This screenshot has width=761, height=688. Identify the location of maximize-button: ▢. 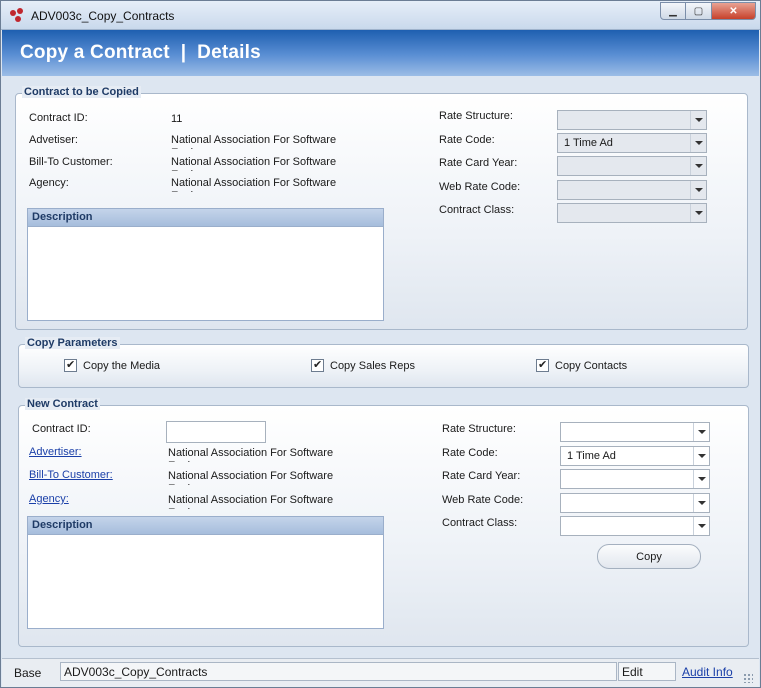
(699, 11).